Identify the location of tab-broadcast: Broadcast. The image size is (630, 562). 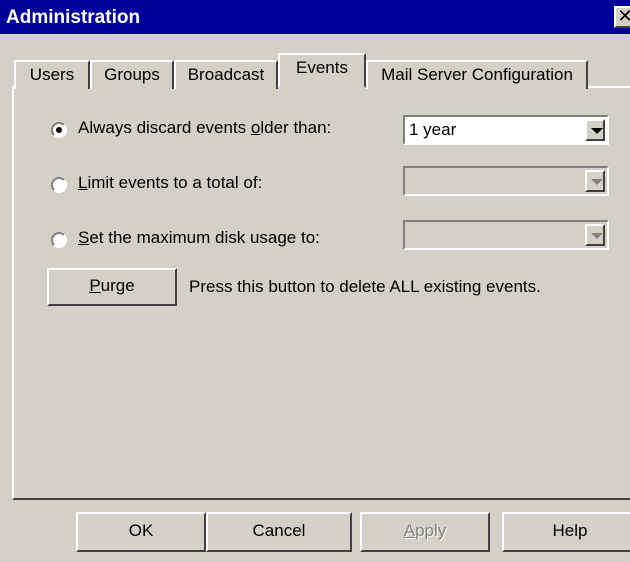
(226, 74).